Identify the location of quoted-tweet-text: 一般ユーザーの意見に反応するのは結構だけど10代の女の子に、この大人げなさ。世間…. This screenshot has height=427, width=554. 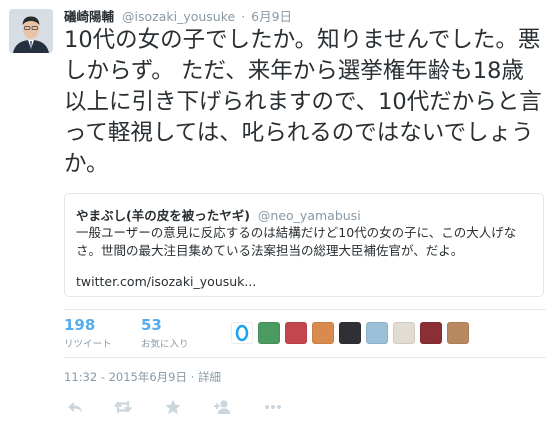
(296, 241).